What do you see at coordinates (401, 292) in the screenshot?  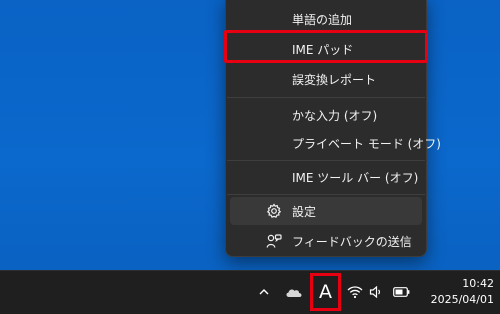 I see `battery-icon` at bounding box center [401, 292].